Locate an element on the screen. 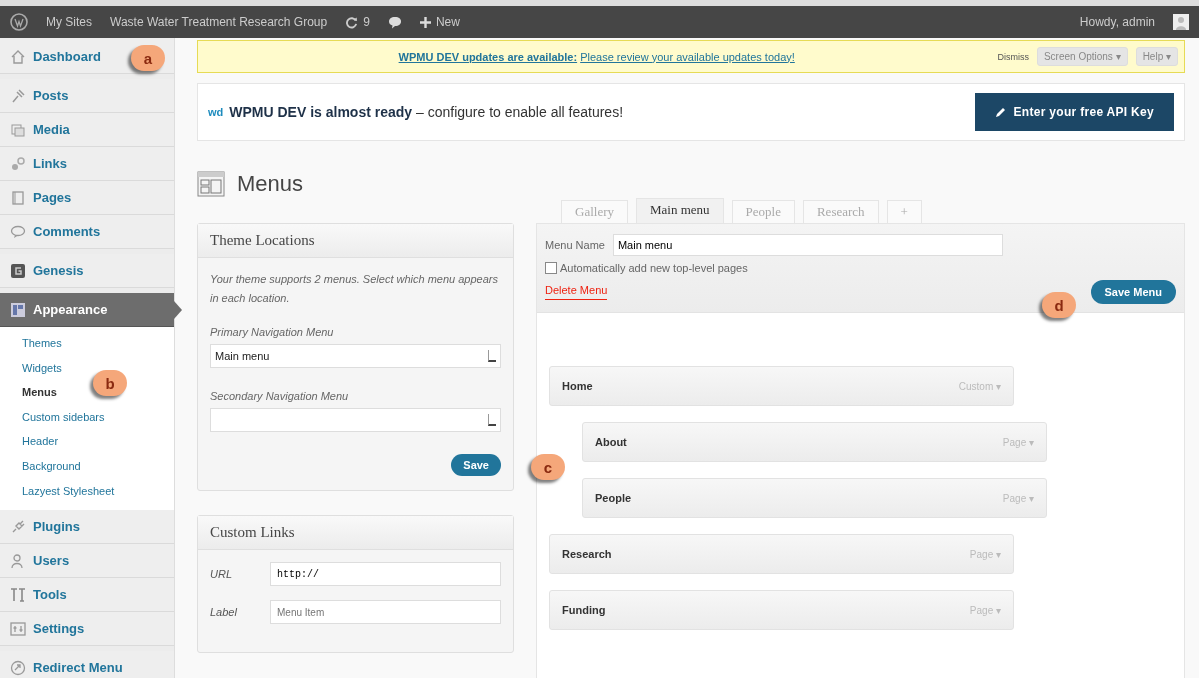 The image size is (1199, 678). speech-bubble-icon is located at coordinates (18, 231).